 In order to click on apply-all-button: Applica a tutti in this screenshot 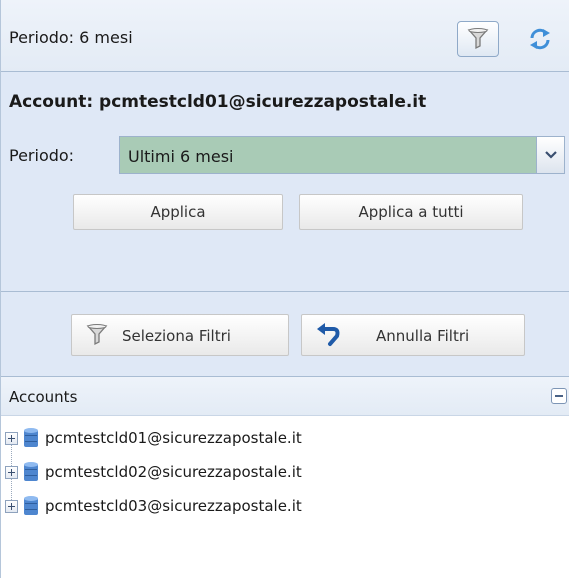, I will do `click(411, 212)`.